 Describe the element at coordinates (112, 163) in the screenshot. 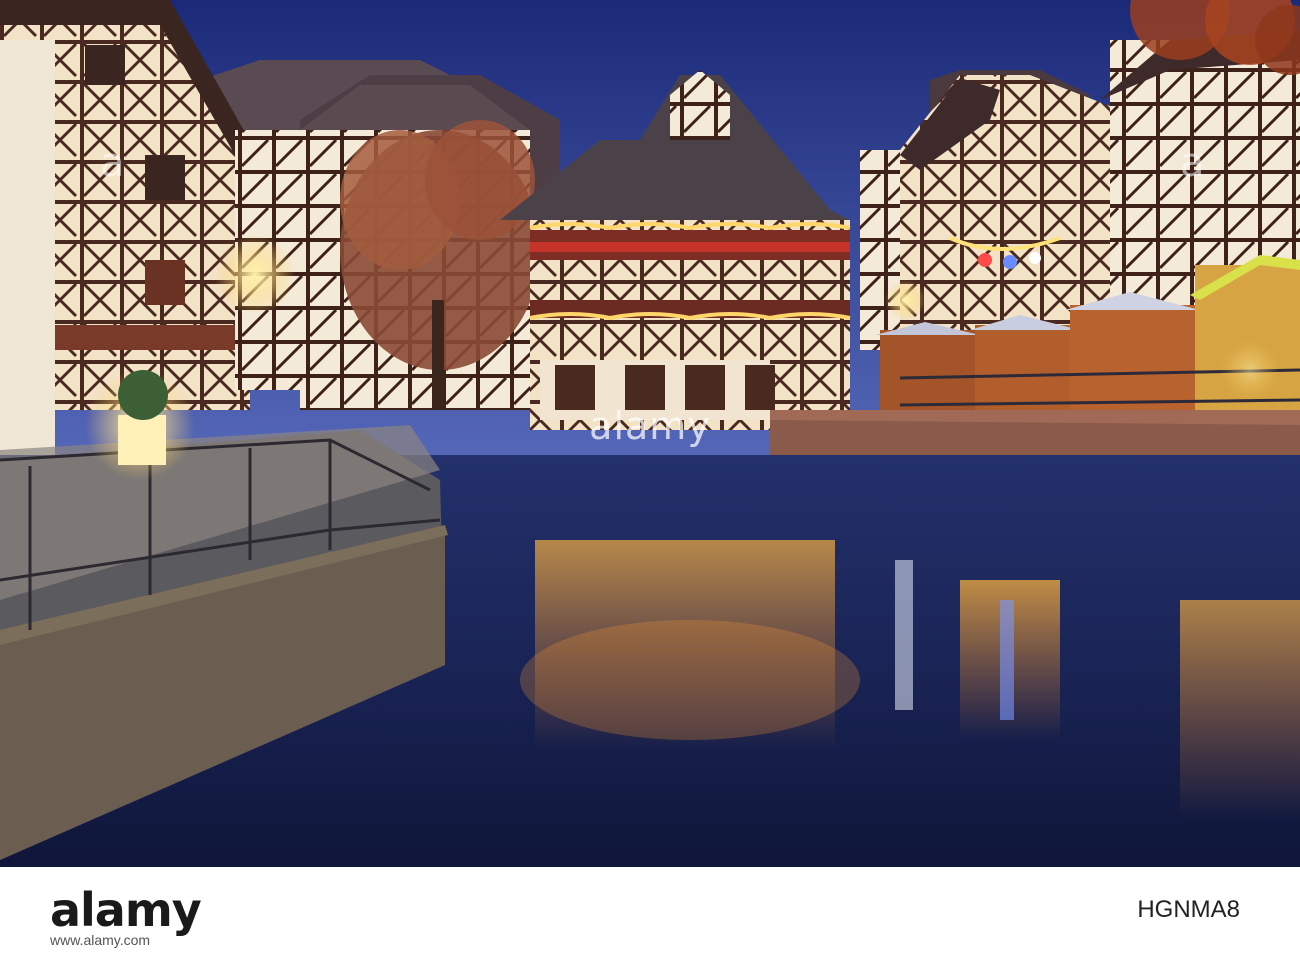

I see `watermark-left: a` at that location.